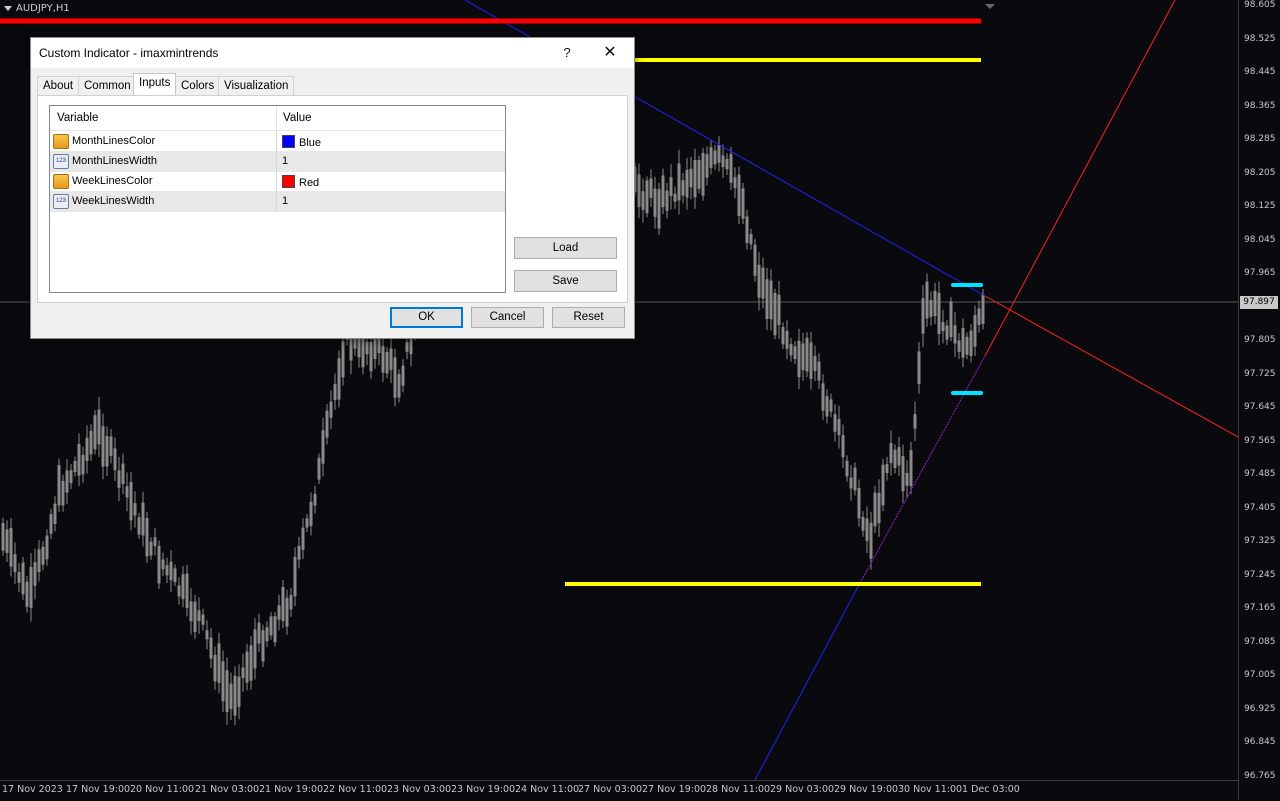  I want to click on time-tick-label: 1 Dec 03:00, so click(991, 789).